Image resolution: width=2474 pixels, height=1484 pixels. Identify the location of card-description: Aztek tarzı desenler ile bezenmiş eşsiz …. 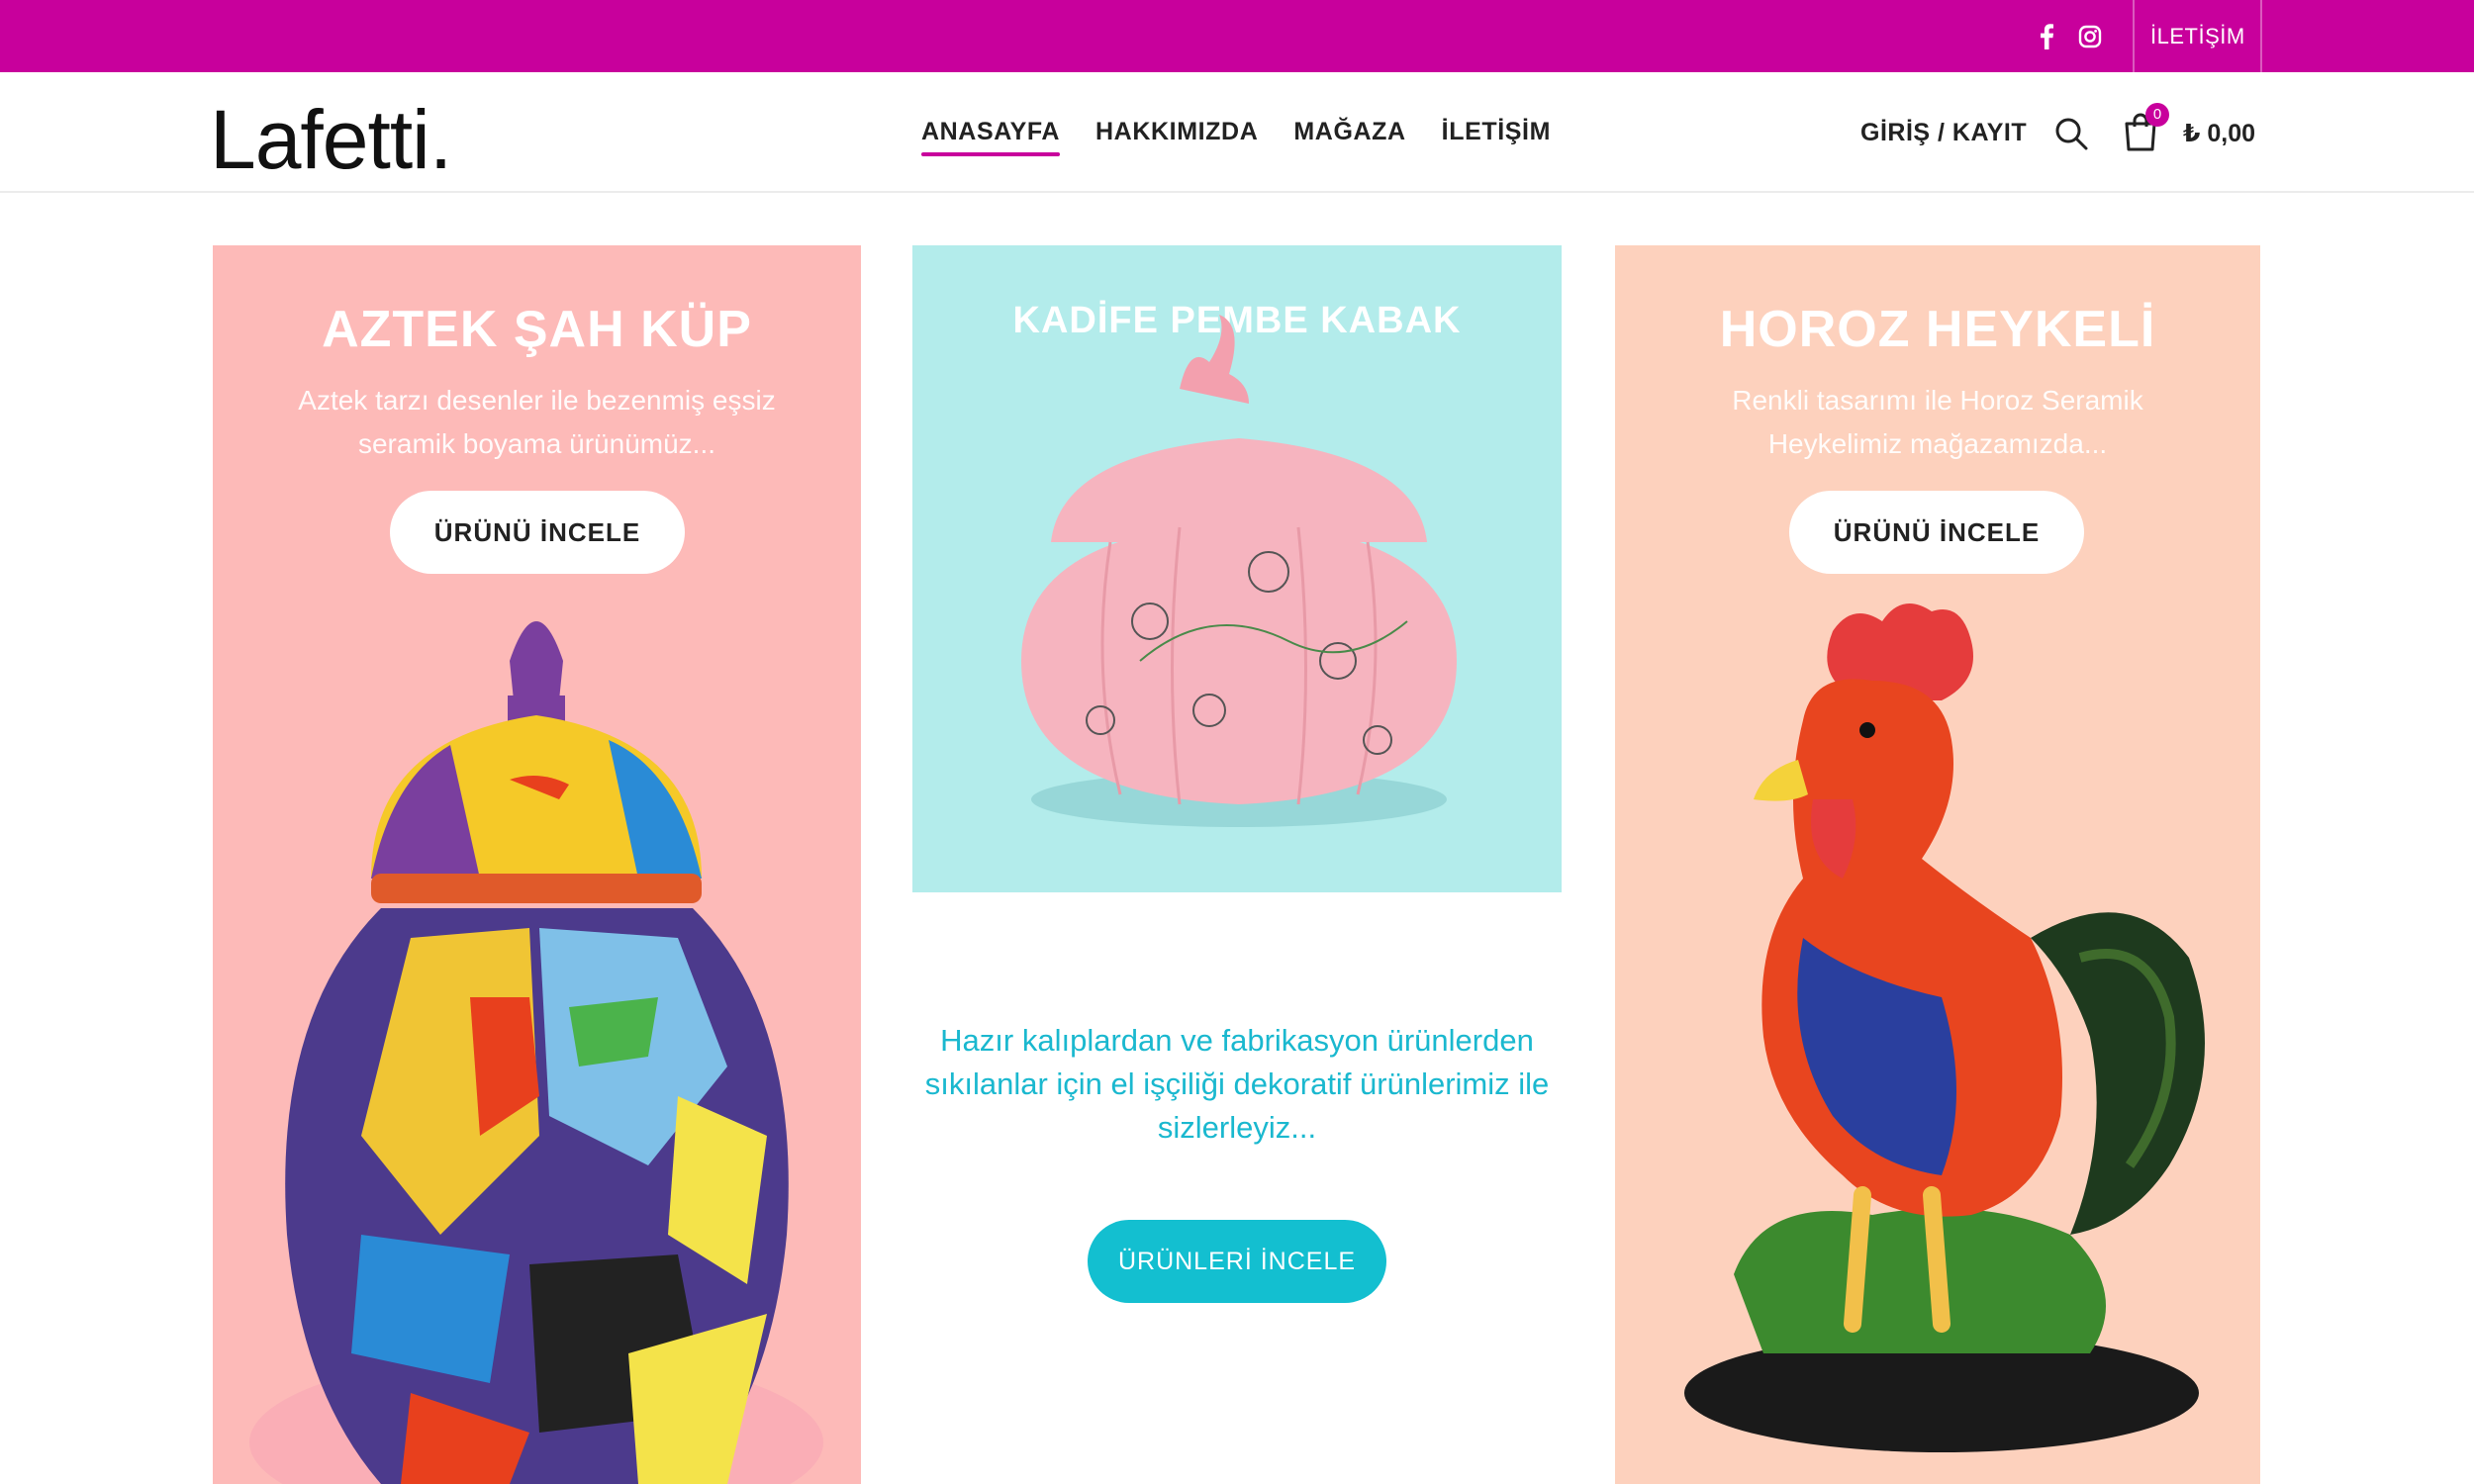
(537, 422).